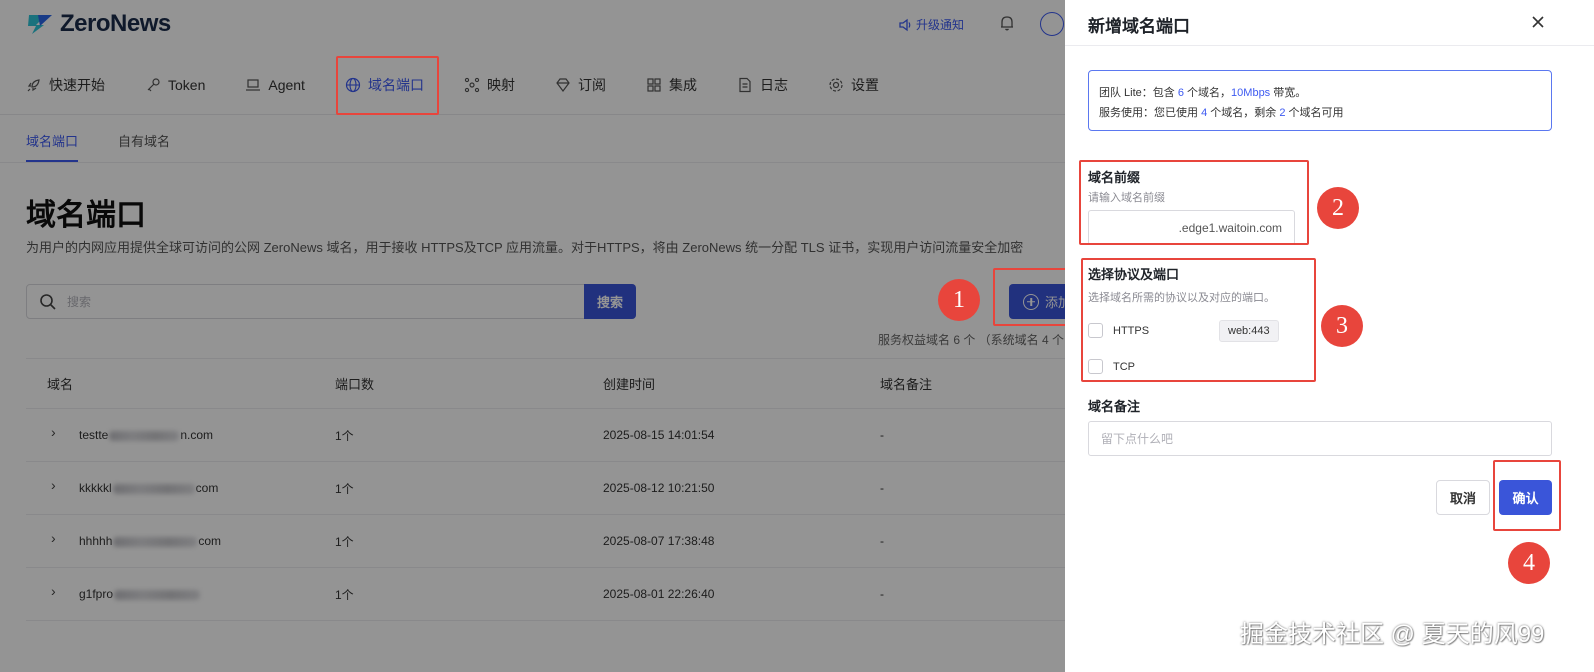 This screenshot has height=672, width=1594. Describe the element at coordinates (1392, 634) in the screenshot. I see `watermark: 掘金技术社区 @ 夏天的风99` at that location.